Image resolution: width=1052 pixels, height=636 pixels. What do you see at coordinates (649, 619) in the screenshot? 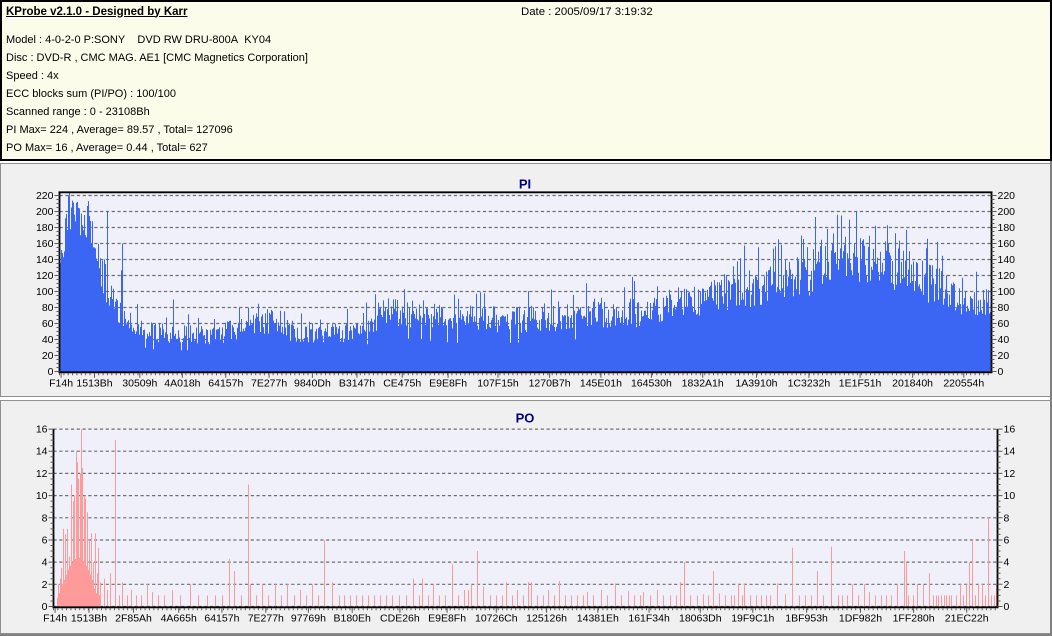
I see `svg-text: 161F34h` at bounding box center [649, 619].